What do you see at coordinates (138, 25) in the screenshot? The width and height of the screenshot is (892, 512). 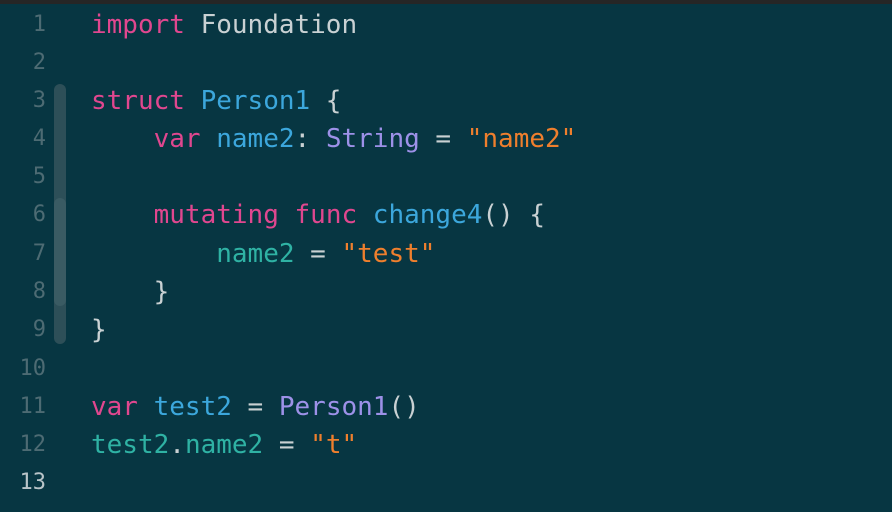 I see `code-token-keyword: import` at bounding box center [138, 25].